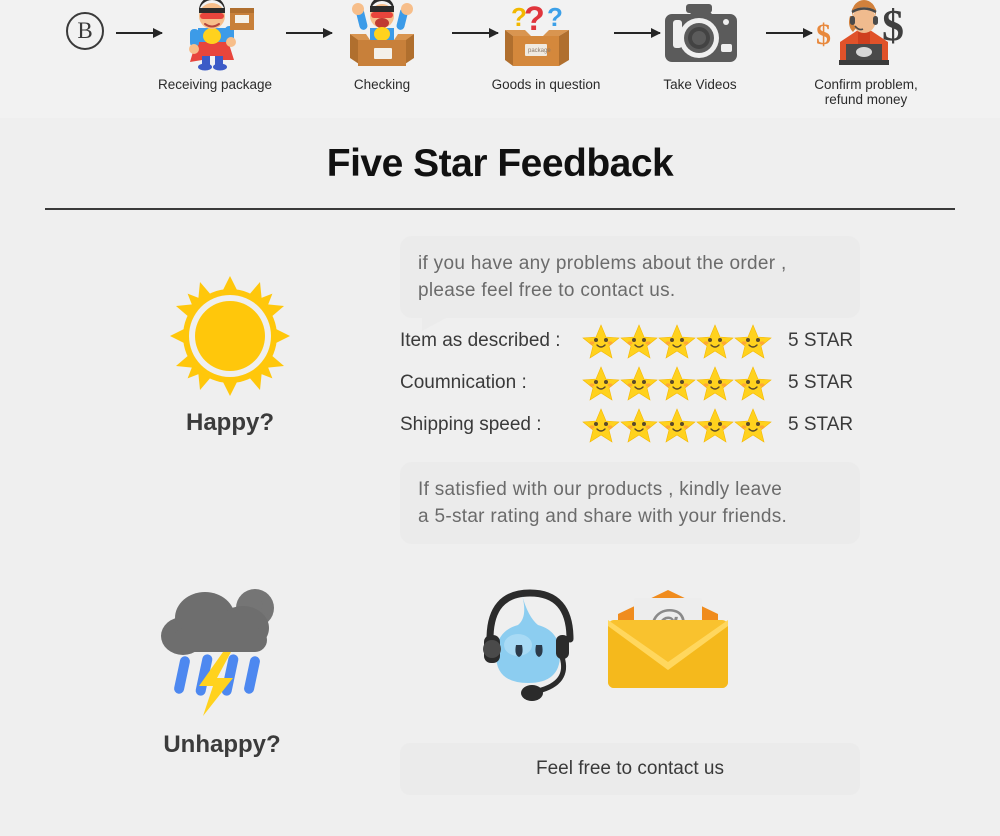  What do you see at coordinates (471, 424) in the screenshot?
I see `rating-label: Shipping speed :` at bounding box center [471, 424].